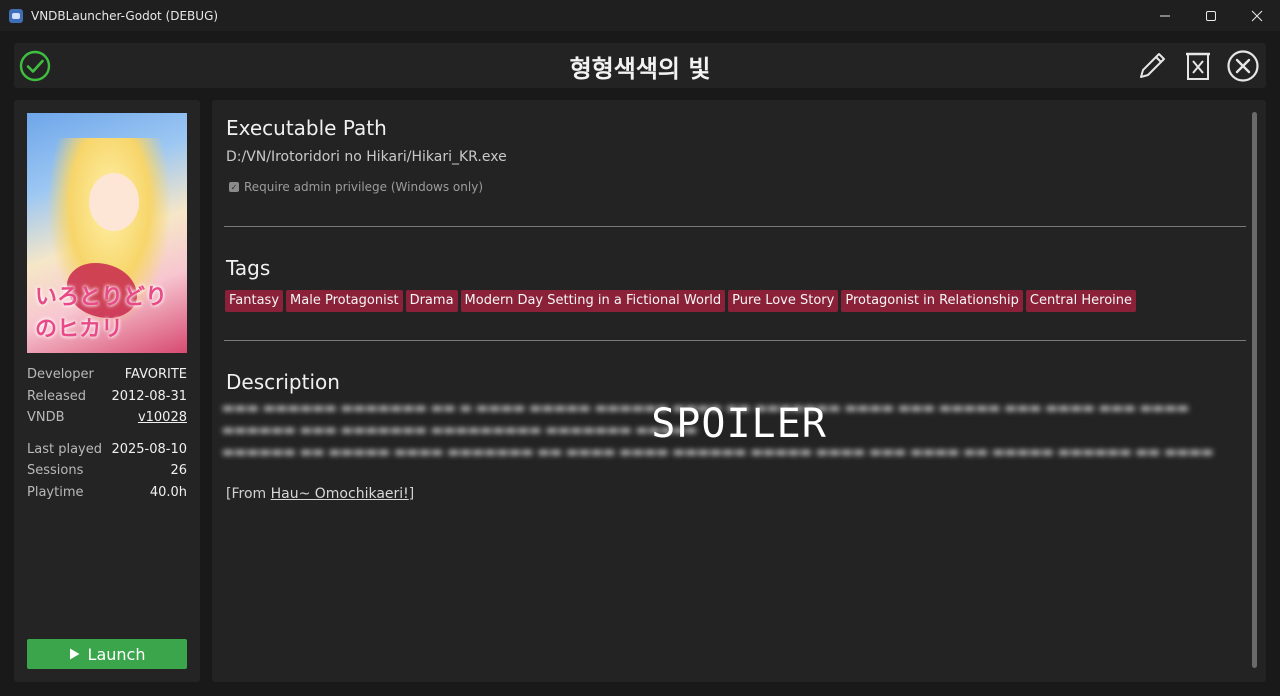  What do you see at coordinates (107, 377) in the screenshot?
I see `developer-row: Developer FAVORITE` at bounding box center [107, 377].